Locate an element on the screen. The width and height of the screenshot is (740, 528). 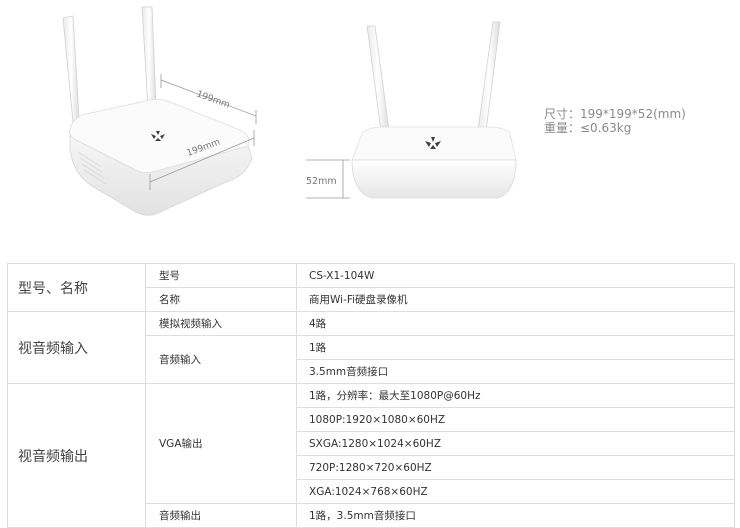
size-weight-specs: 尺寸：199*199*52(mm) 重量：≤0.63kg is located at coordinates (615, 121).